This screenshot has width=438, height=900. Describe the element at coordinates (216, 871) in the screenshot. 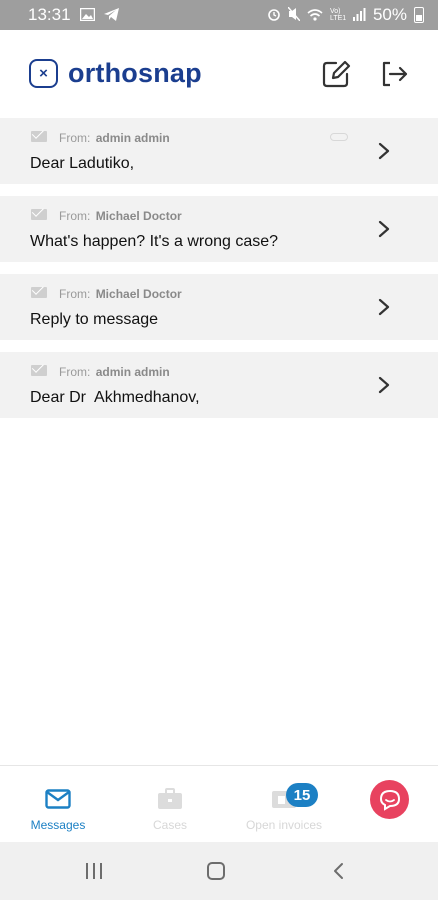

I see `home-icon` at that location.